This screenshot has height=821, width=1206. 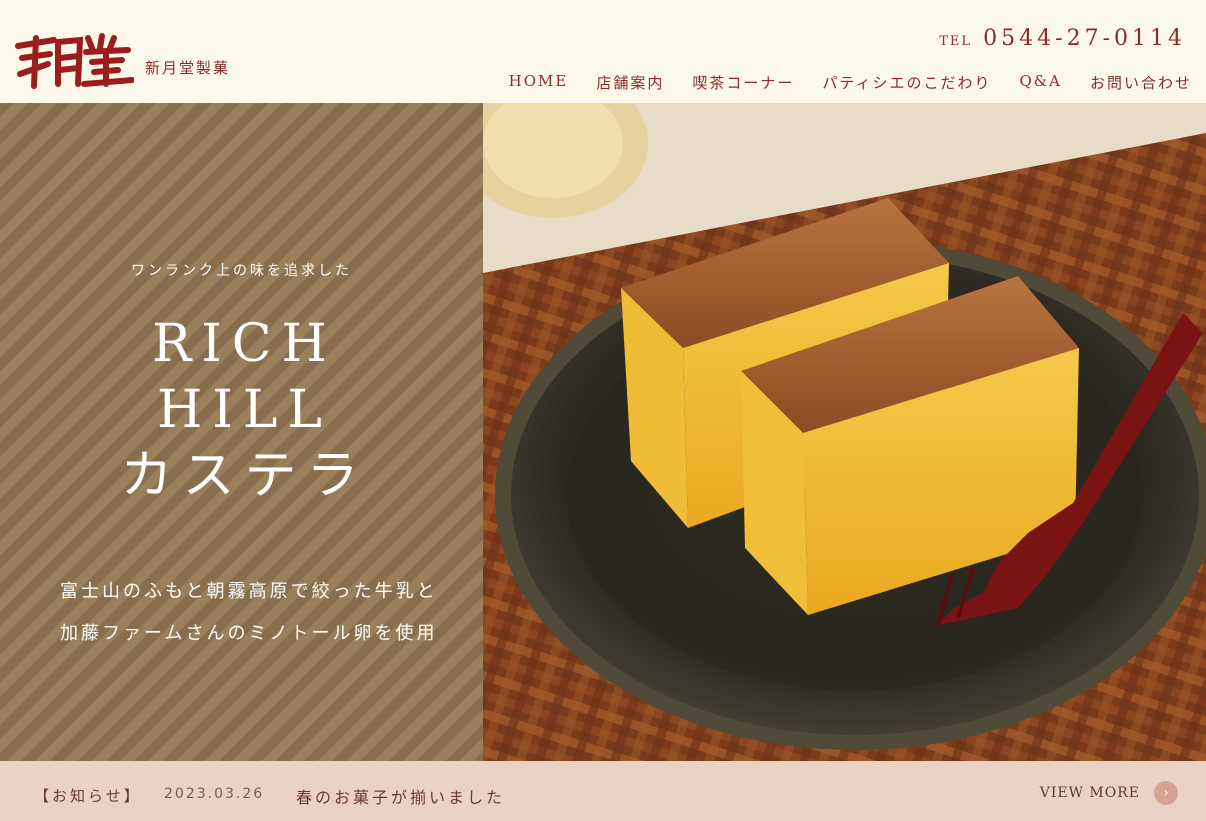 What do you see at coordinates (743, 82) in the screenshot?
I see `nav-cafe-corner: 喫茶コーナー` at bounding box center [743, 82].